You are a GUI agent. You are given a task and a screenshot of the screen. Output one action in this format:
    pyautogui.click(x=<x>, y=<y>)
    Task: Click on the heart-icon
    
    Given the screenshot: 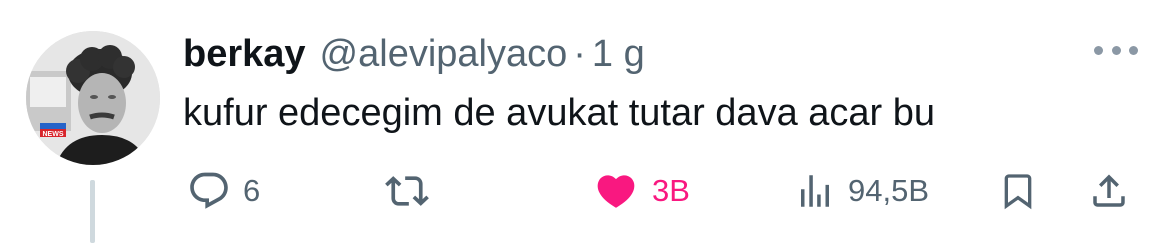 What is the action you would take?
    pyautogui.click(x=616, y=191)
    